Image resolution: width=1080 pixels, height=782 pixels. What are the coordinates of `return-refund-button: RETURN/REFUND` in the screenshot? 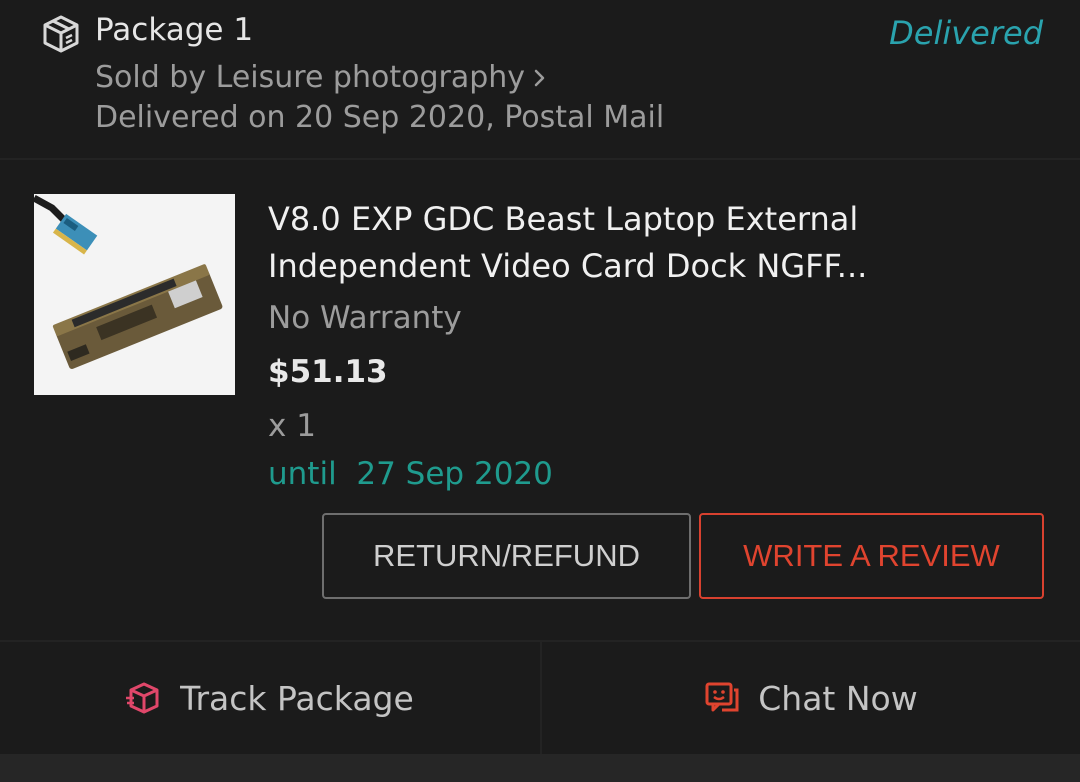 It's located at (506, 556).